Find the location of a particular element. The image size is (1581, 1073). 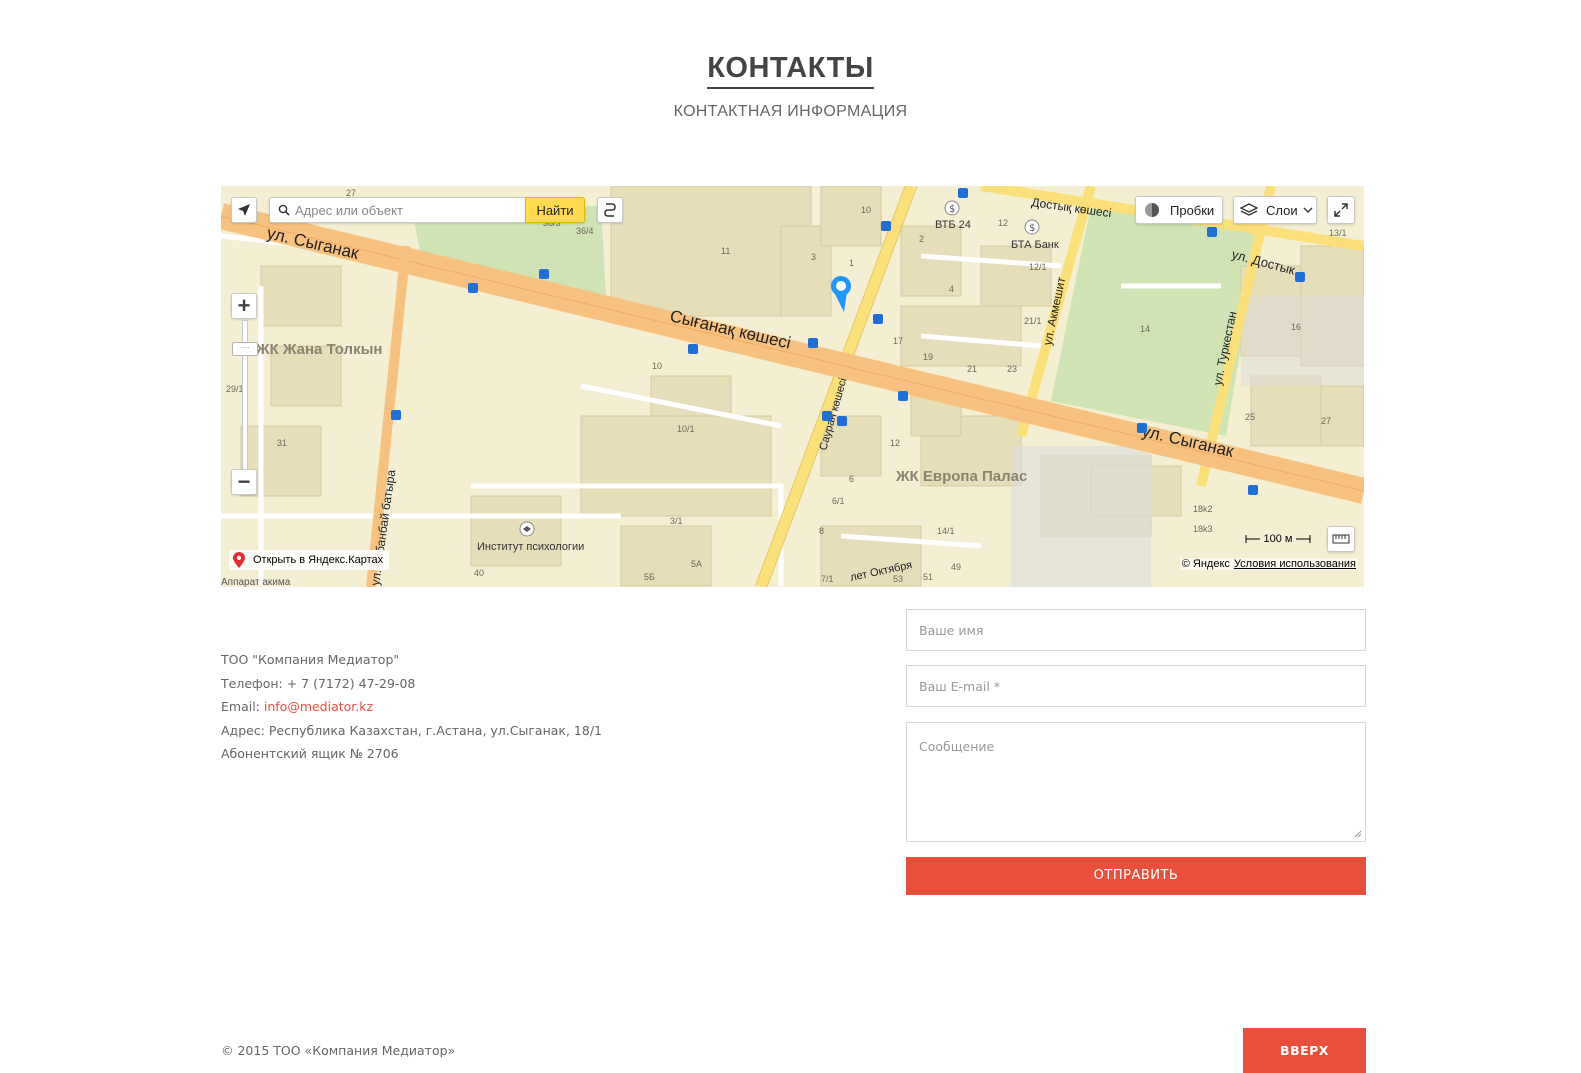

message-textarea: Сообщение is located at coordinates (1136, 782).